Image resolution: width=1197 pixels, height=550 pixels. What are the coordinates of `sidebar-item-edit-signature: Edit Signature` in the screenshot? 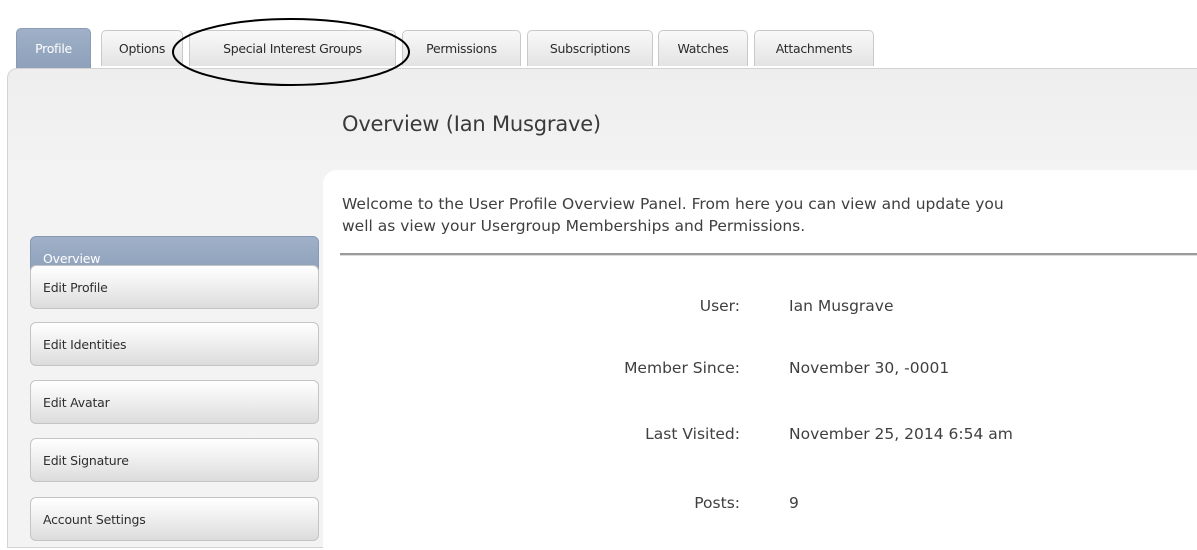 It's located at (174, 460).